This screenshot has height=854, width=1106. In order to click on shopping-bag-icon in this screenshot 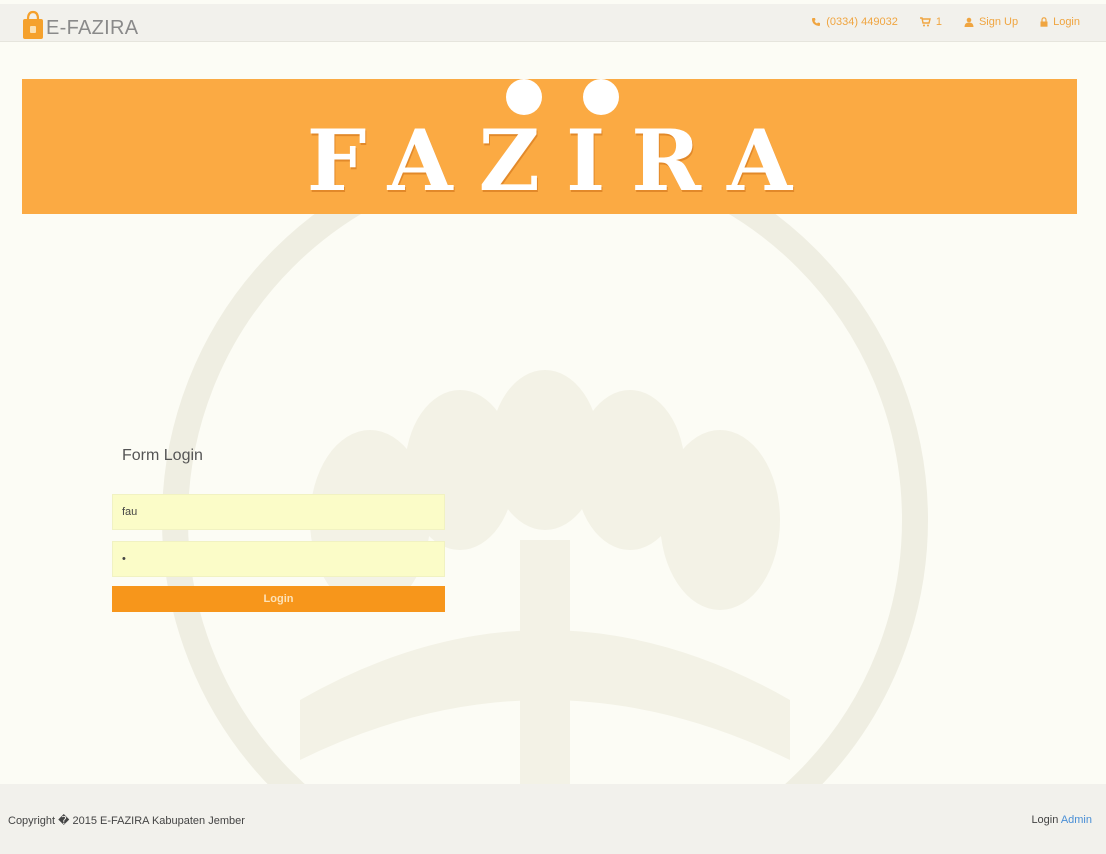, I will do `click(33, 25)`.